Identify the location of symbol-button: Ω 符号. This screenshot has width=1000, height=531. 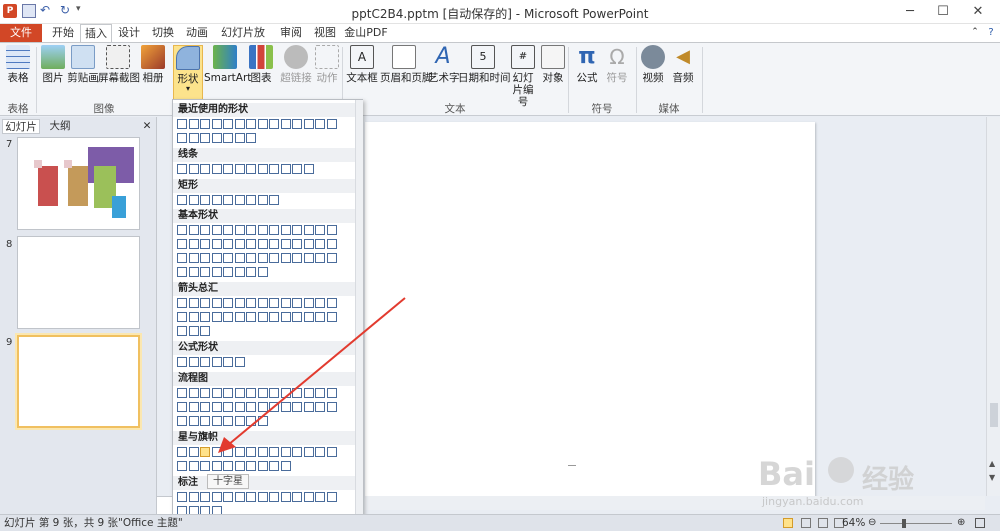
(617, 64).